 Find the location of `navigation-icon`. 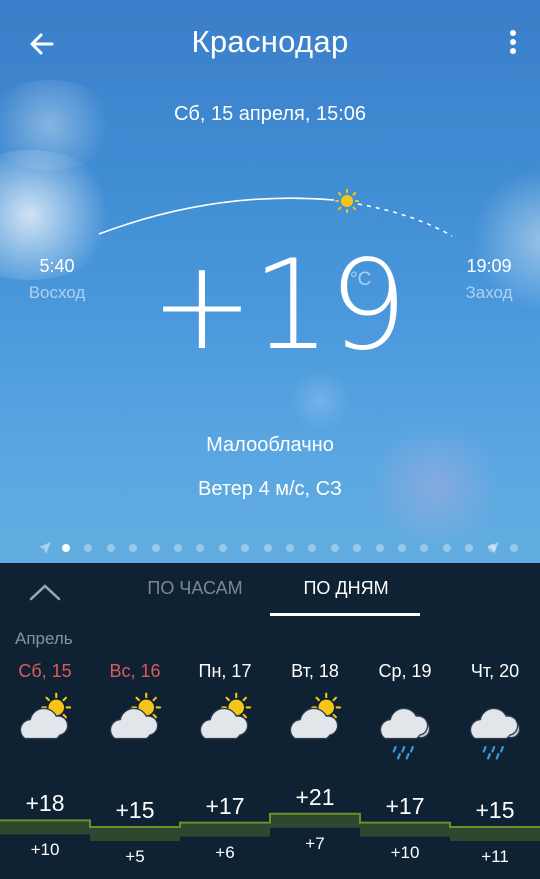

navigation-icon is located at coordinates (493, 548).